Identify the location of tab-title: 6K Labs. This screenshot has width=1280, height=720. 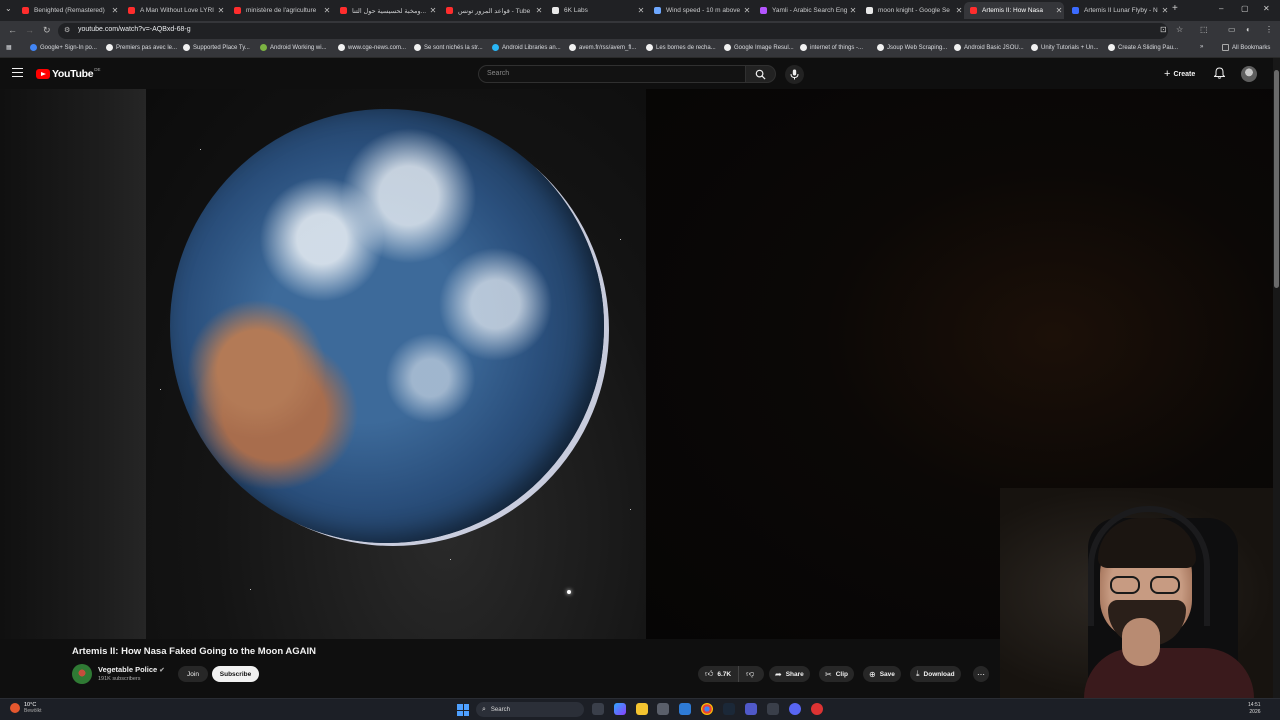
(576, 10).